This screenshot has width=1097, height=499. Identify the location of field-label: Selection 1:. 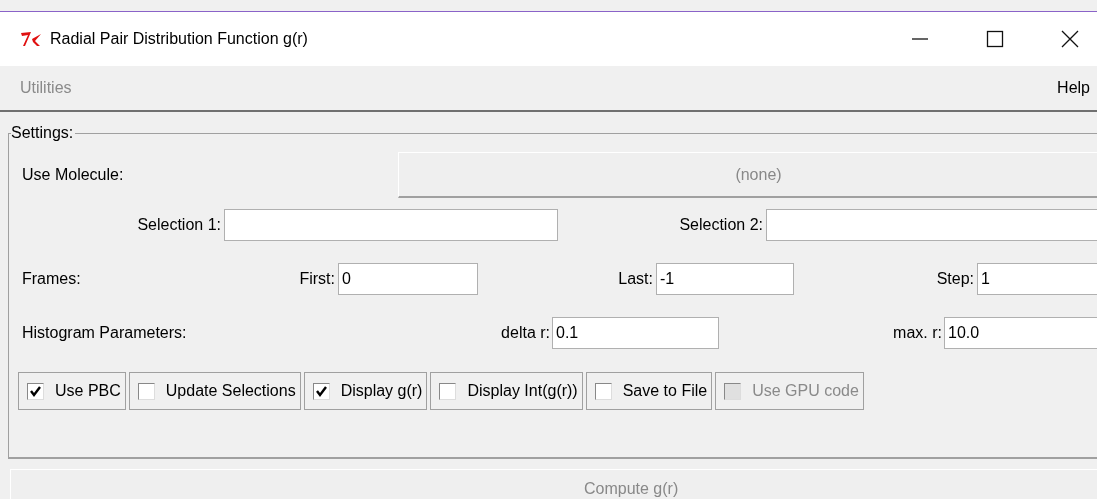
(178, 225).